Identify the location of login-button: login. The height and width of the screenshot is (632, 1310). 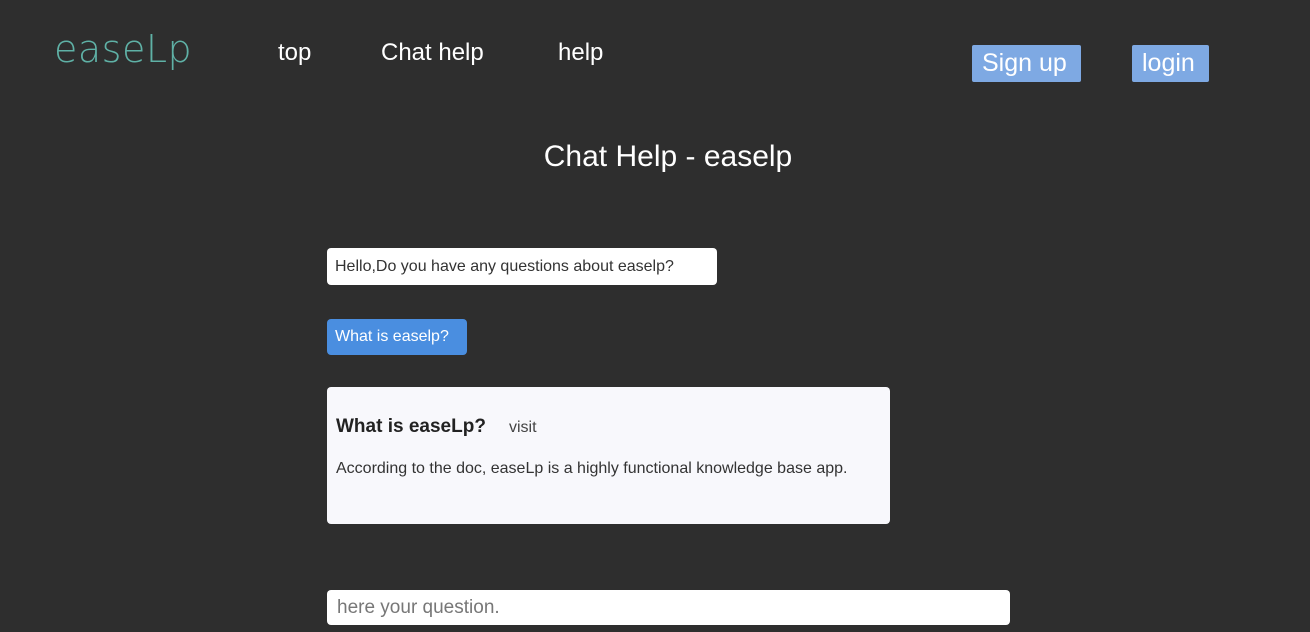
(1170, 63).